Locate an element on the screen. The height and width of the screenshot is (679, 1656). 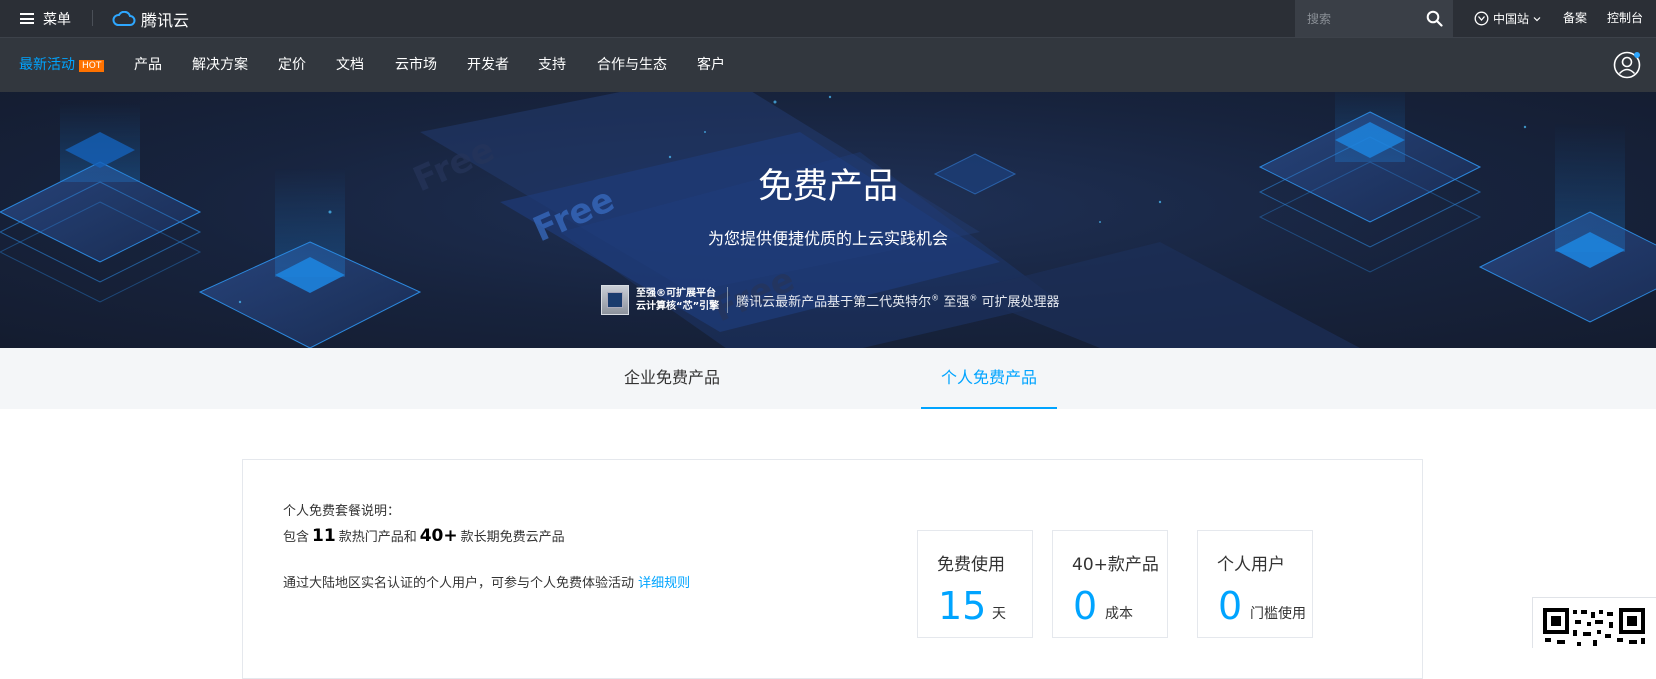
stat-free-usage: 免费使用 15 天 is located at coordinates (975, 584).